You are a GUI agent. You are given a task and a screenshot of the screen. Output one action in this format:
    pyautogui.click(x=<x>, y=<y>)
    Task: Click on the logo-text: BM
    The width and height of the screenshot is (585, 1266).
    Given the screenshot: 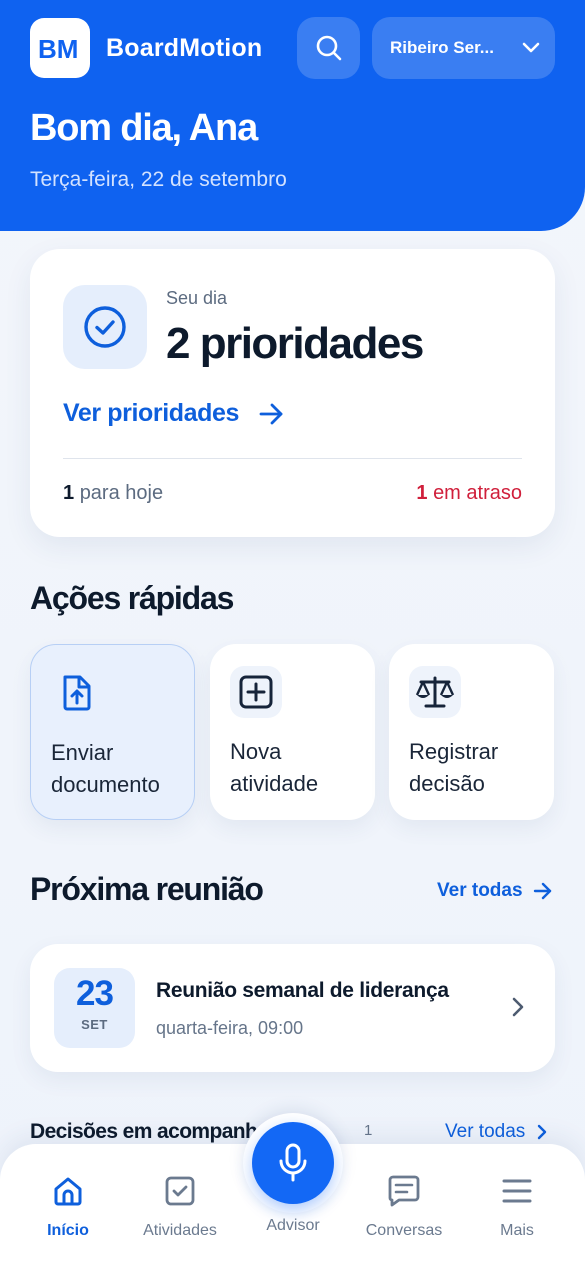 What is the action you would take?
    pyautogui.click(x=58, y=48)
    